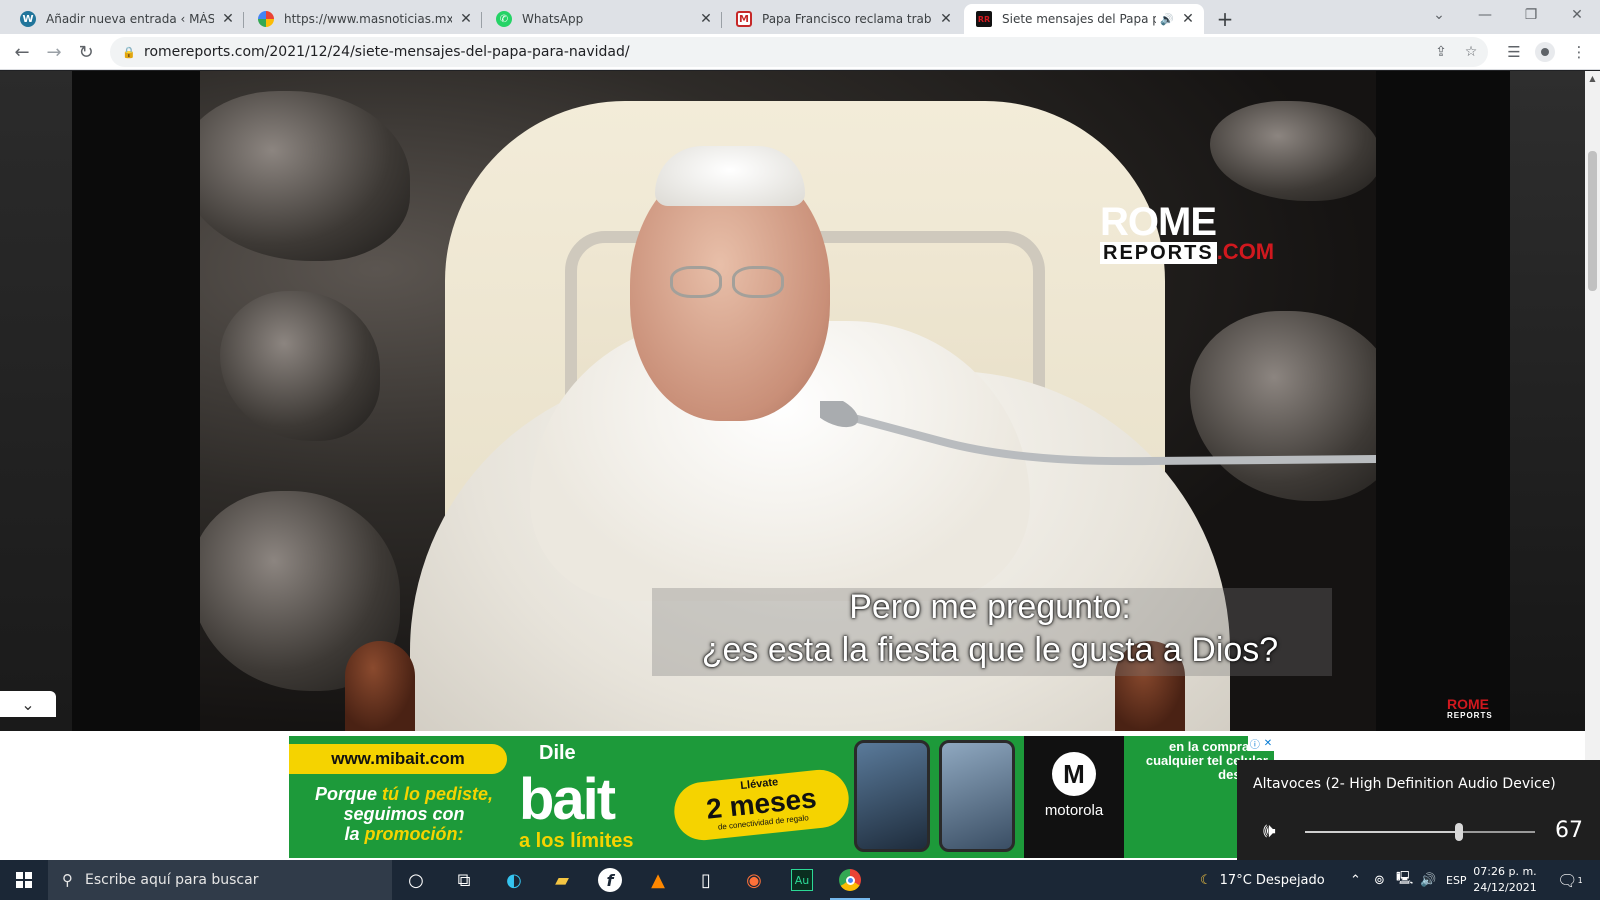  What do you see at coordinates (22, 52) in the screenshot?
I see `back-button: ←` at bounding box center [22, 52].